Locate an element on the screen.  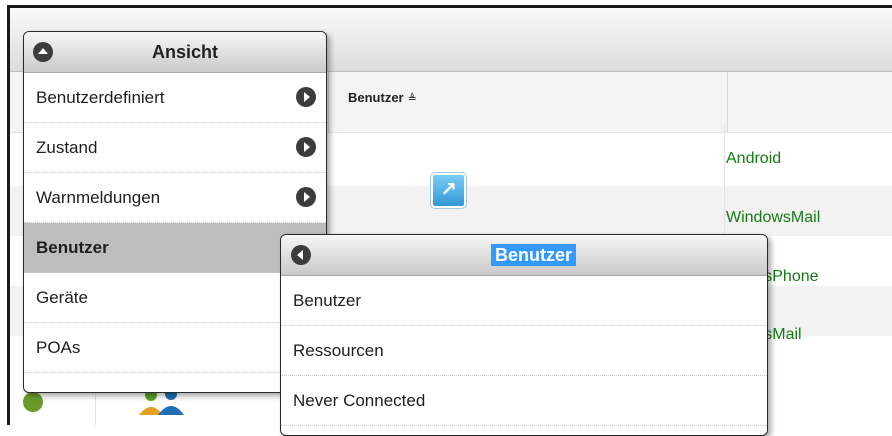
users-submenu-title: Benutzer is located at coordinates (534, 255).